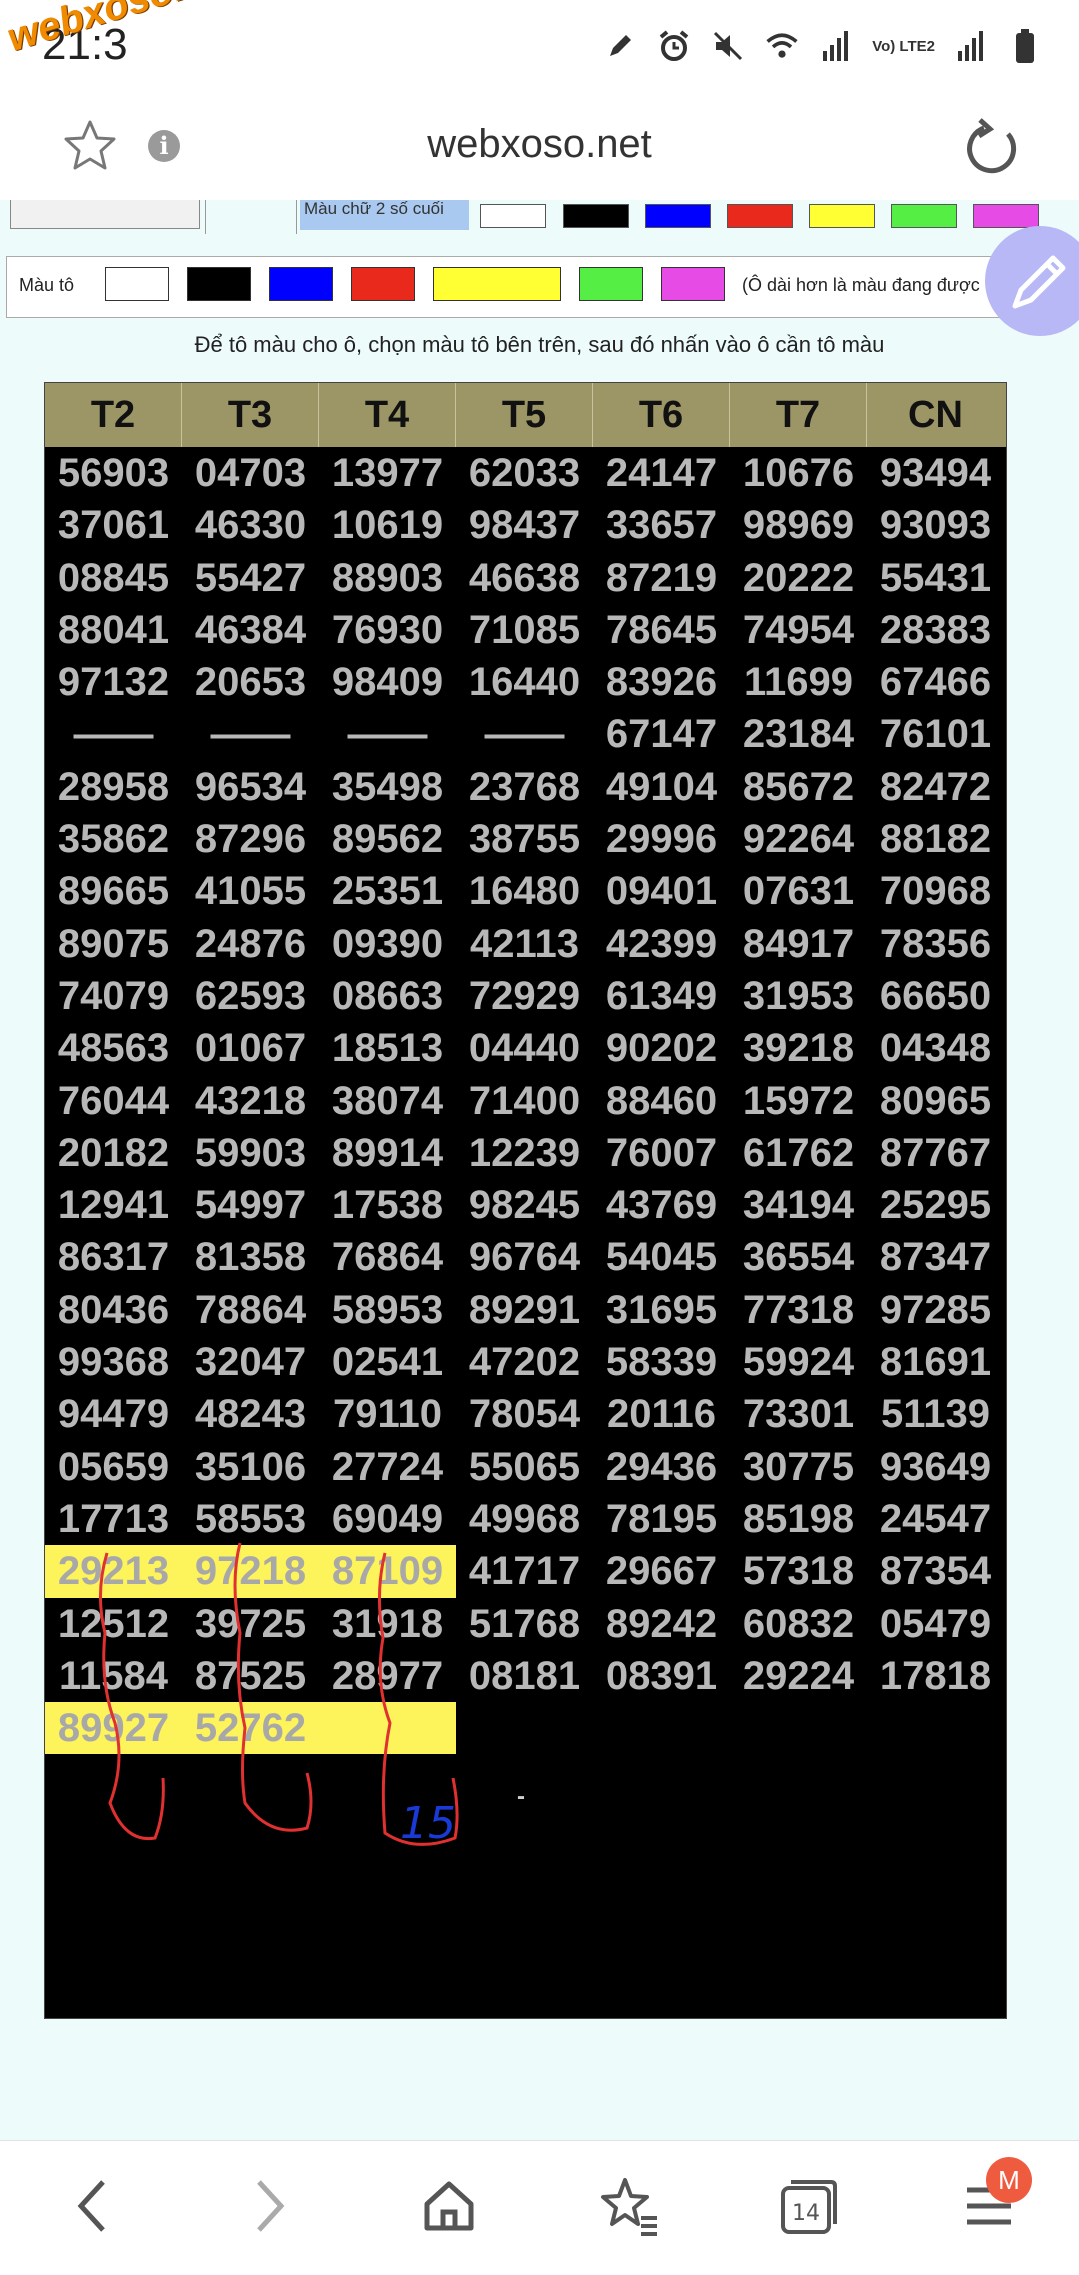  What do you see at coordinates (524, 1467) in the screenshot?
I see `table-cell: 55065` at bounding box center [524, 1467].